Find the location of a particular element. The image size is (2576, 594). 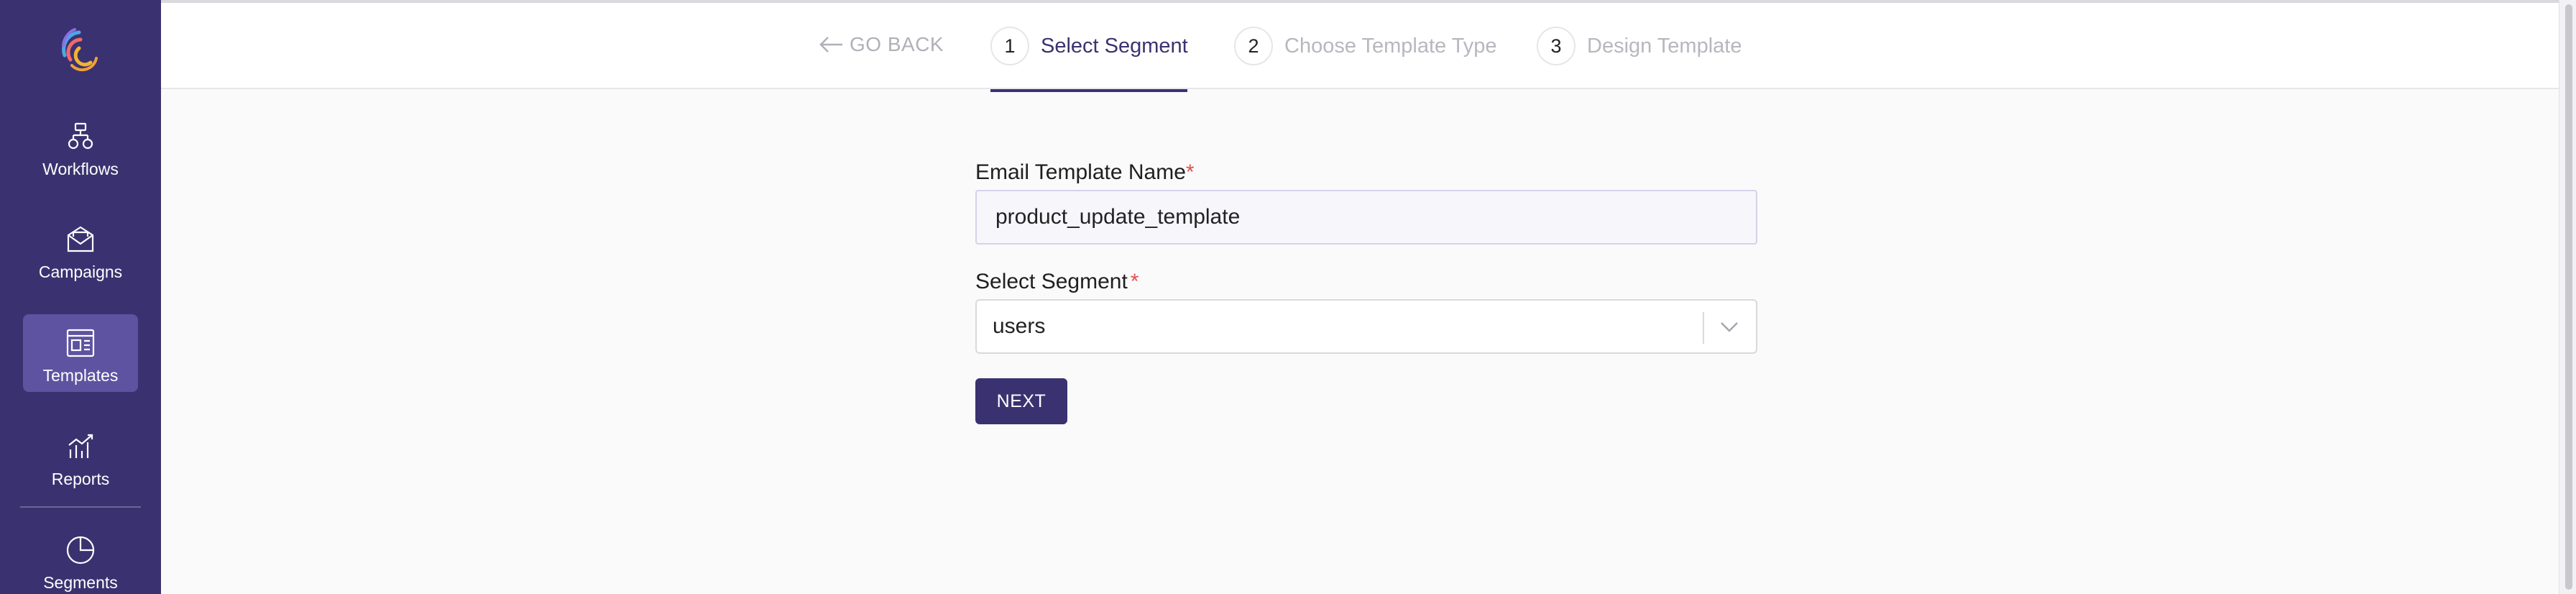

step-design-template: 3 Design Template is located at coordinates (1639, 46).